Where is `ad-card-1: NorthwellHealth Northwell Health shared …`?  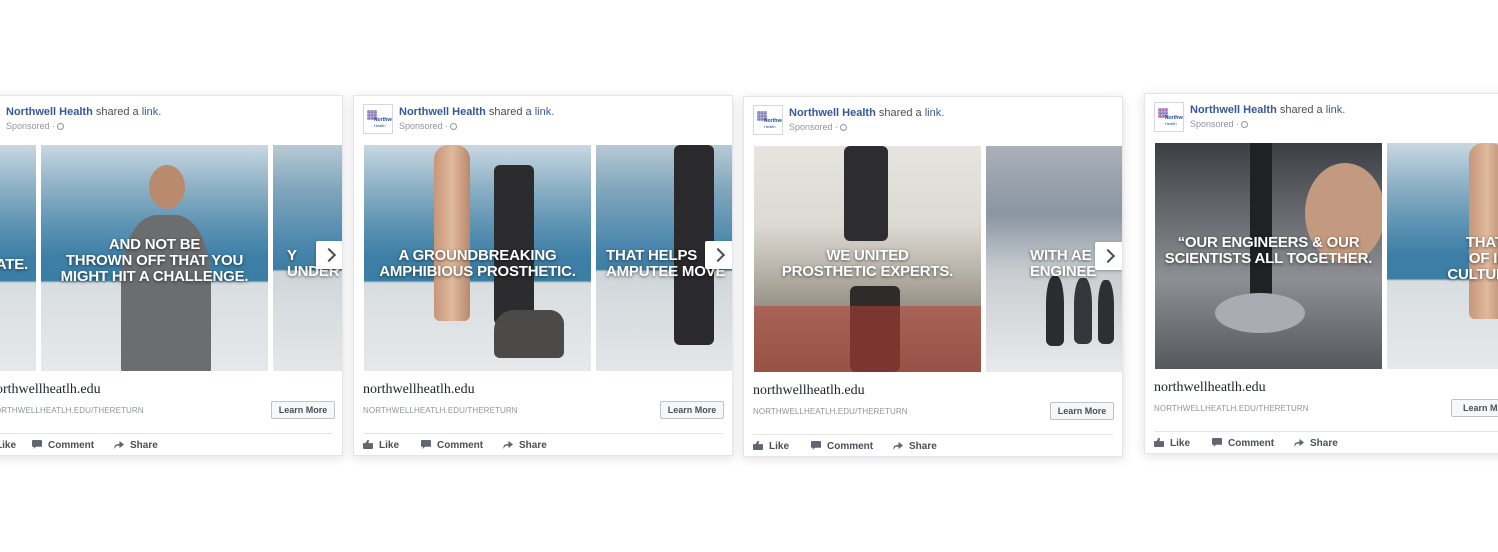
ad-card-1: NorthwellHealth Northwell Health shared … is located at coordinates (171, 275).